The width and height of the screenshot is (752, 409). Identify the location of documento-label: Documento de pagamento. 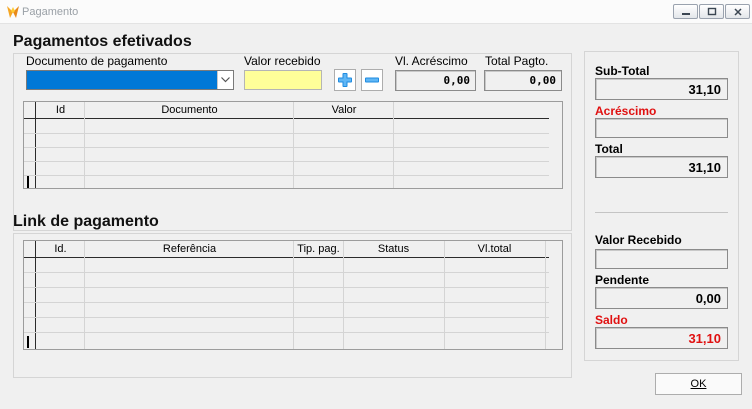
(97, 61).